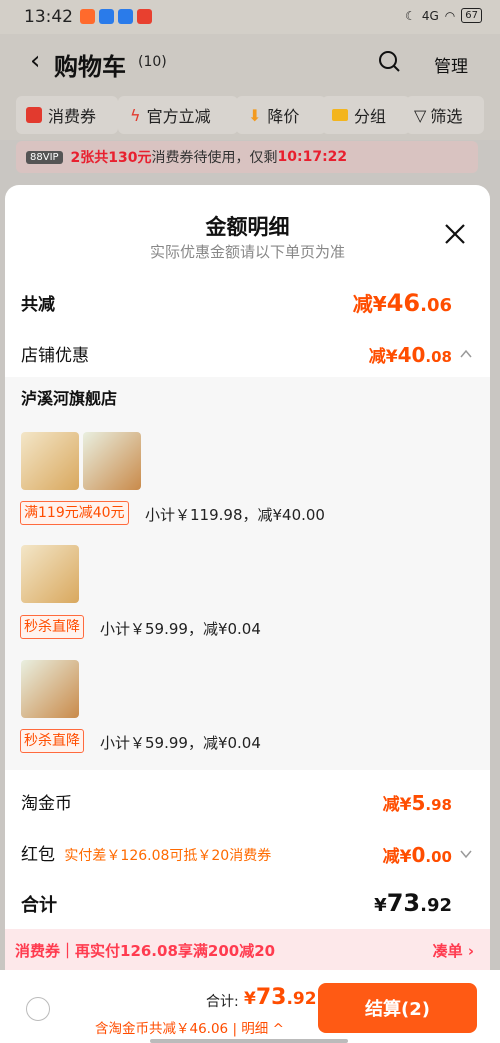 The width and height of the screenshot is (500, 1043). I want to click on chevron-down-icon, so click(466, 854).